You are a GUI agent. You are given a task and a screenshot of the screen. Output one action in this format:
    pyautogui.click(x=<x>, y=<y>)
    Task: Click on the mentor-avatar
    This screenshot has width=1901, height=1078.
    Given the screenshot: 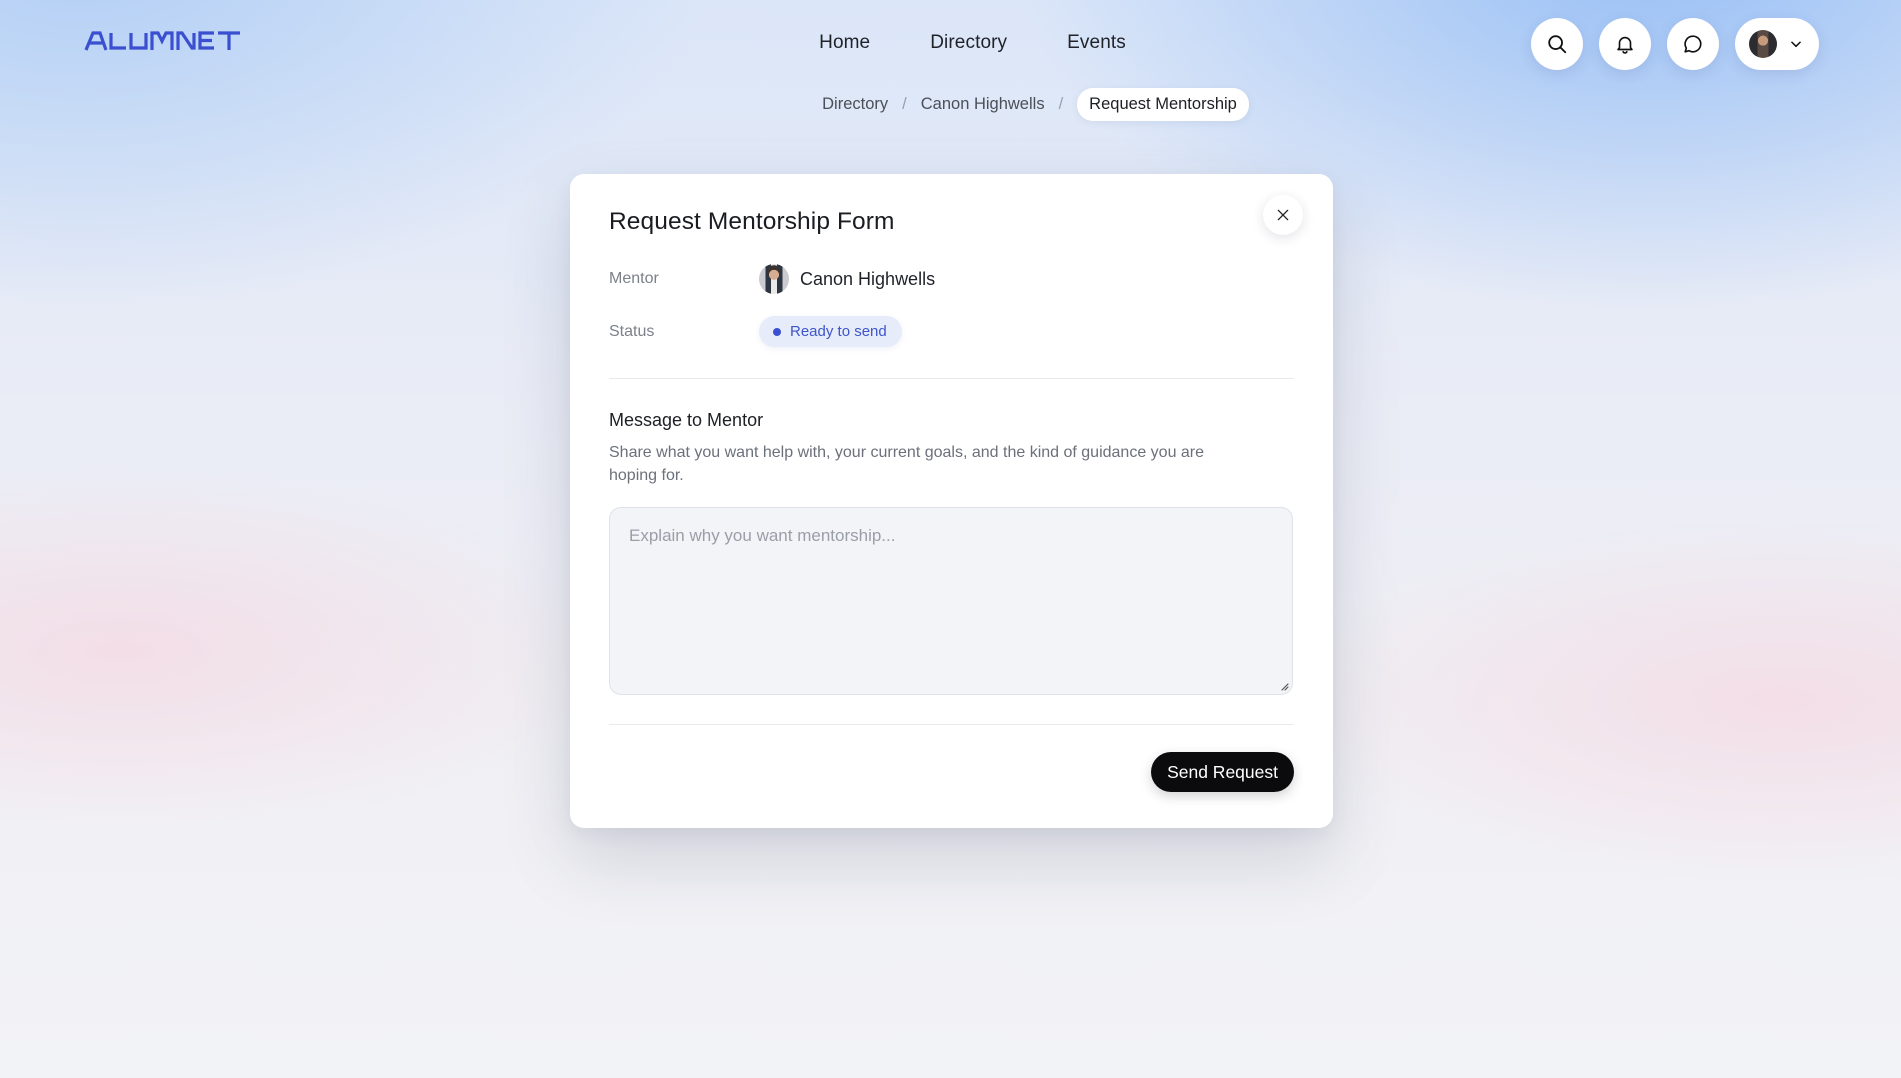 What is the action you would take?
    pyautogui.click(x=774, y=279)
    